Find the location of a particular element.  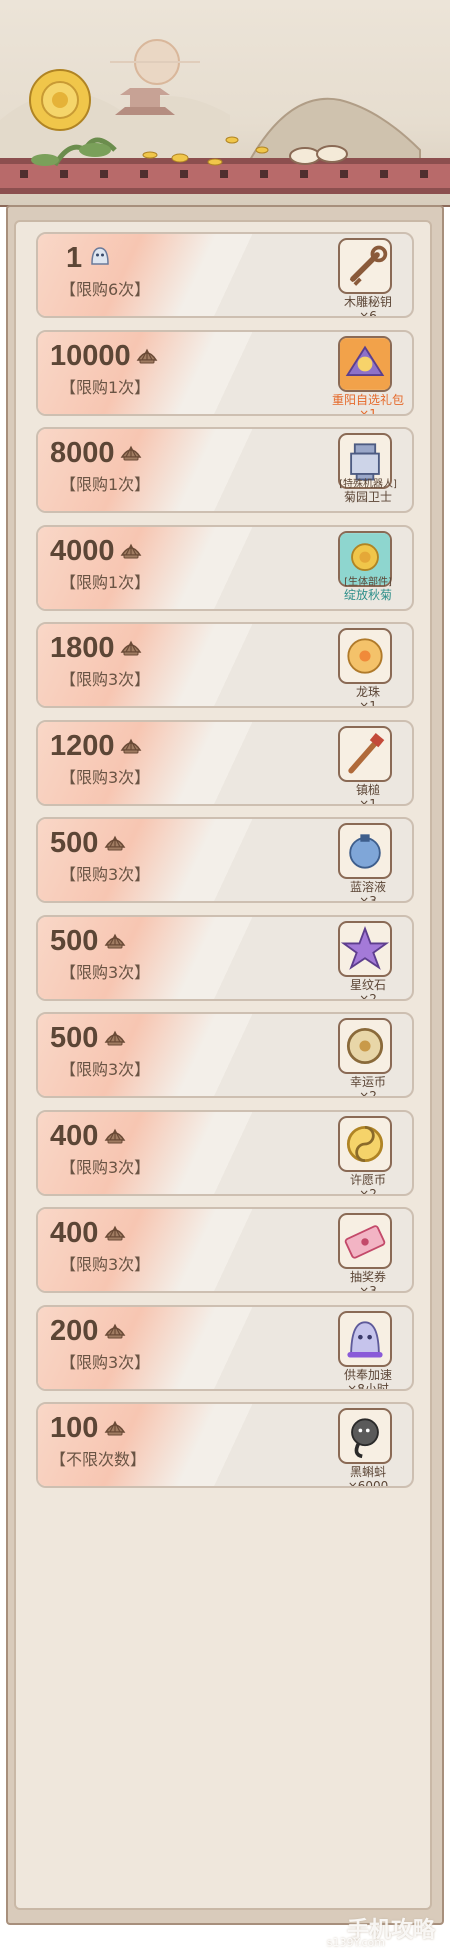

wish-coin-icon is located at coordinates (365, 1143).